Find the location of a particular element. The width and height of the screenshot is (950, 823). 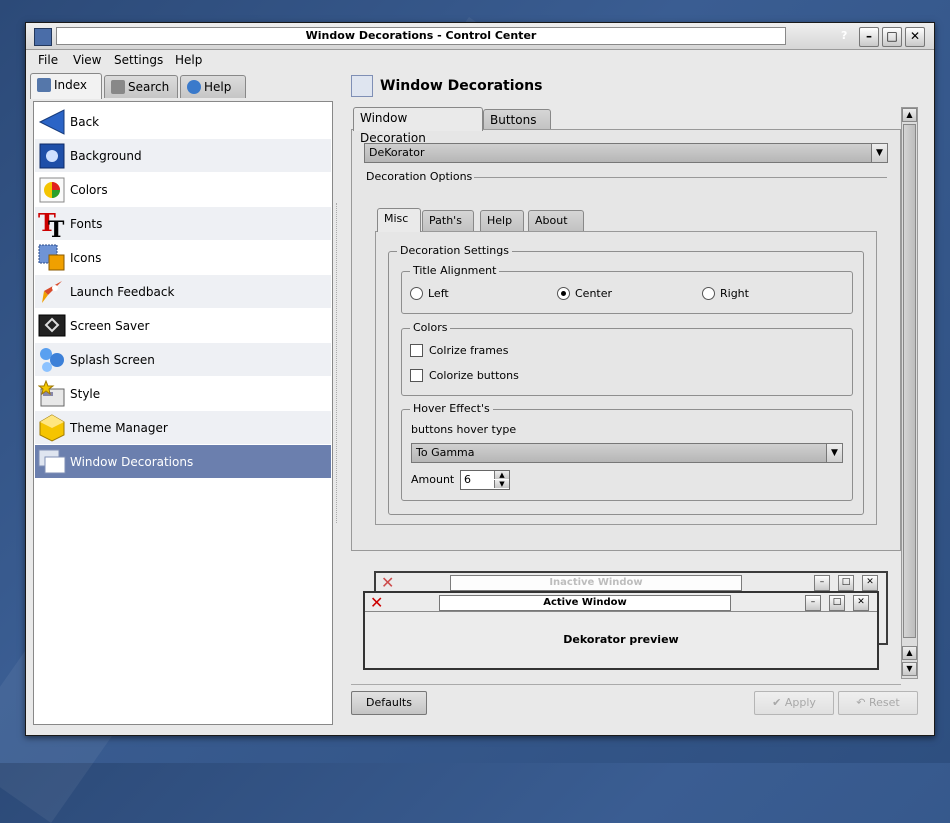

radio-right-icon is located at coordinates (708, 293).